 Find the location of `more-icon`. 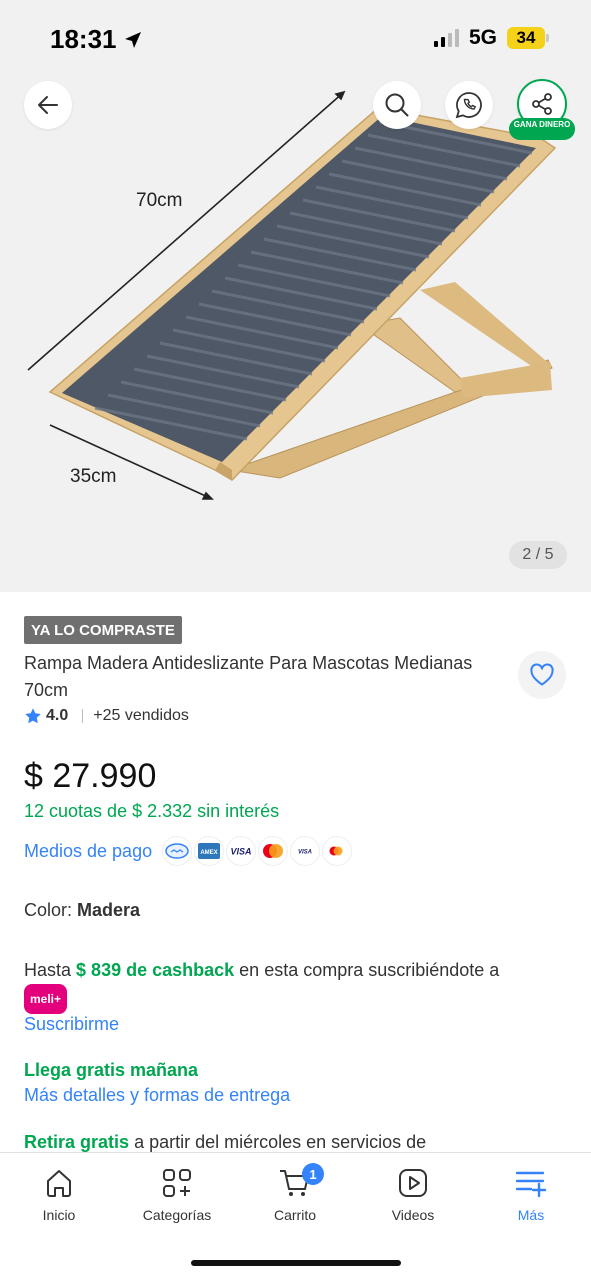

more-icon is located at coordinates (531, 1184).